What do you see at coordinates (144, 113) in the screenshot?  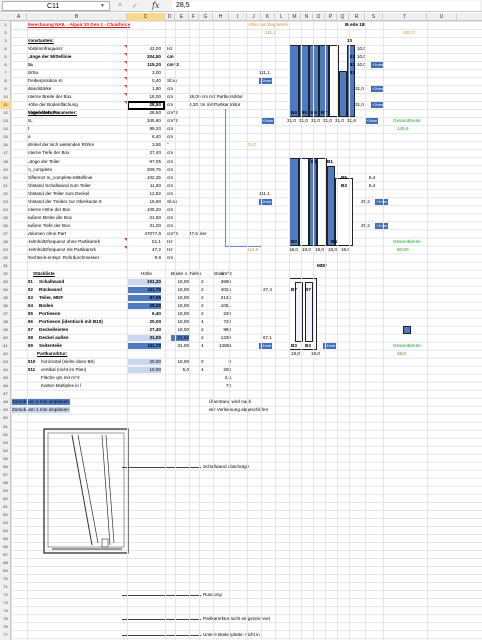 I see `param-value: 28,50` at bounding box center [144, 113].